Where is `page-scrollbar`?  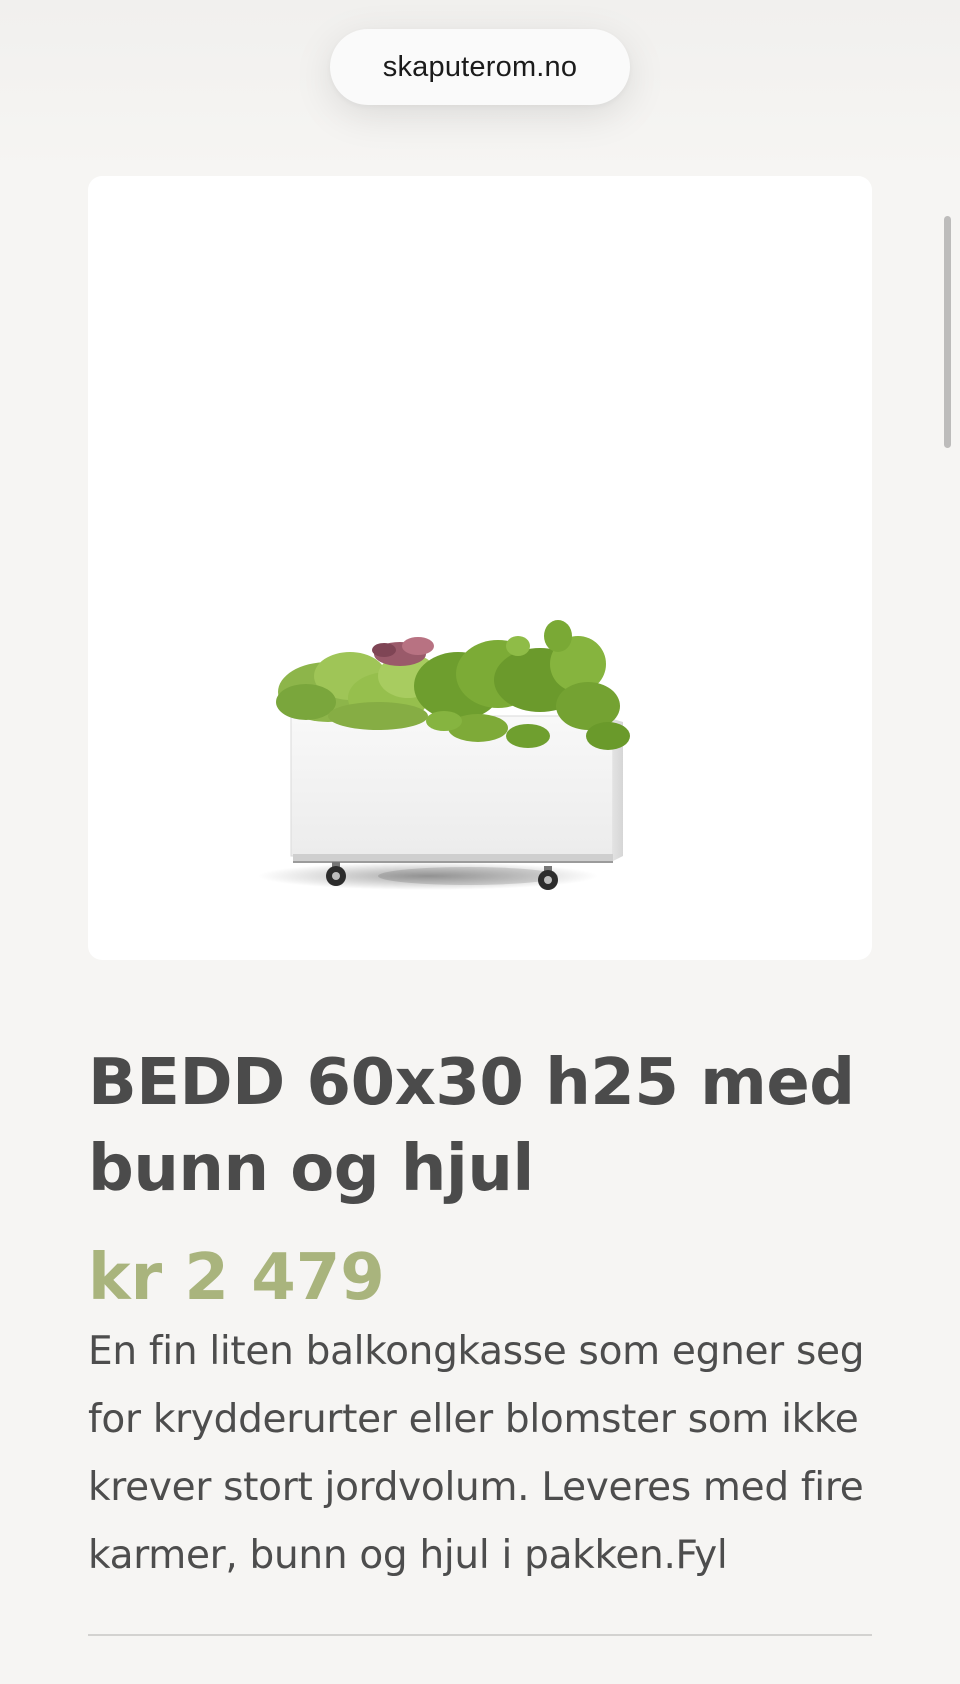
page-scrollbar is located at coordinates (947, 332).